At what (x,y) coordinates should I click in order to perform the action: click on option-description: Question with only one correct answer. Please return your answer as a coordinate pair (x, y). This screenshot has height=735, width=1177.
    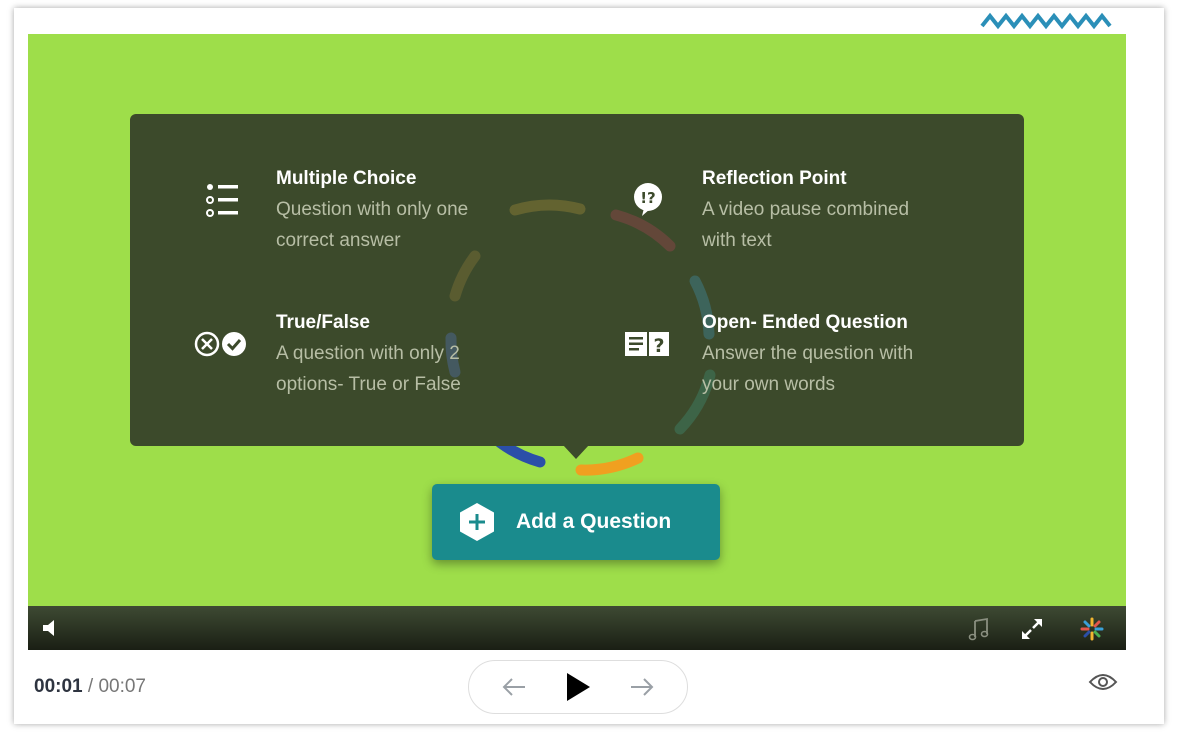
    Looking at the image, I should click on (456, 225).